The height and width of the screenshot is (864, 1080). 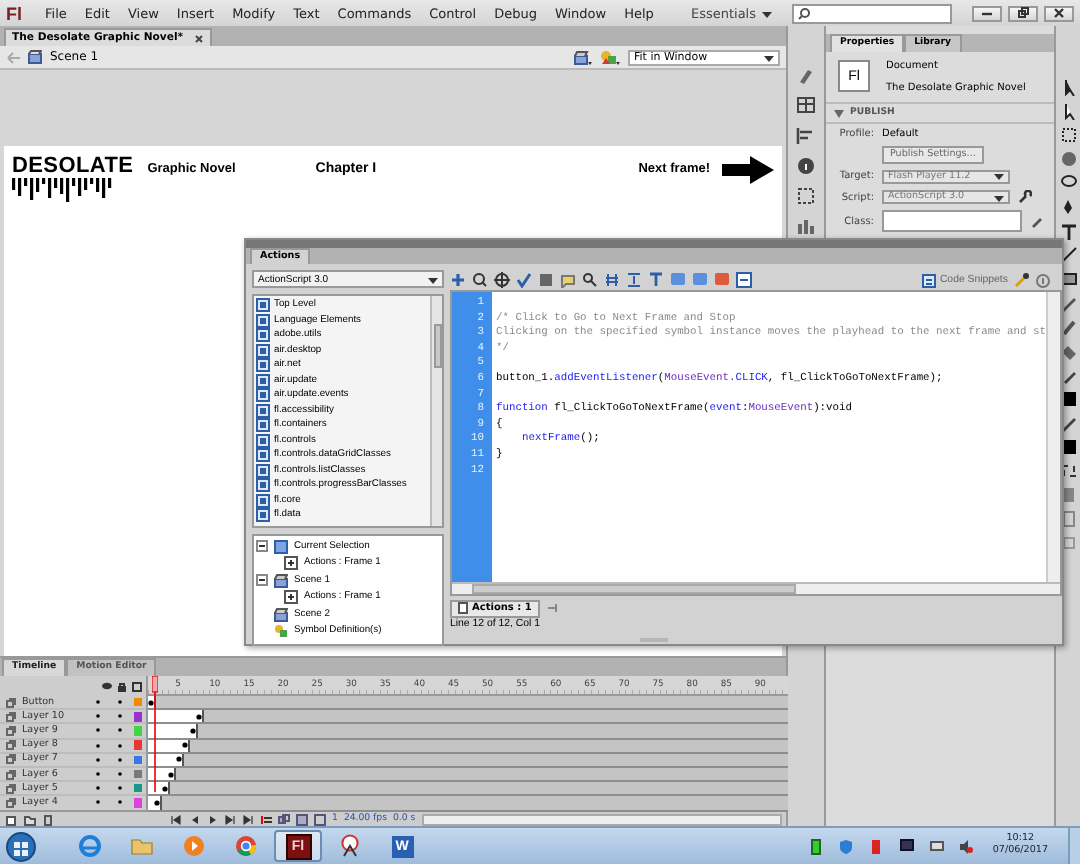 I want to click on lock-icon, so click(x=122, y=686).